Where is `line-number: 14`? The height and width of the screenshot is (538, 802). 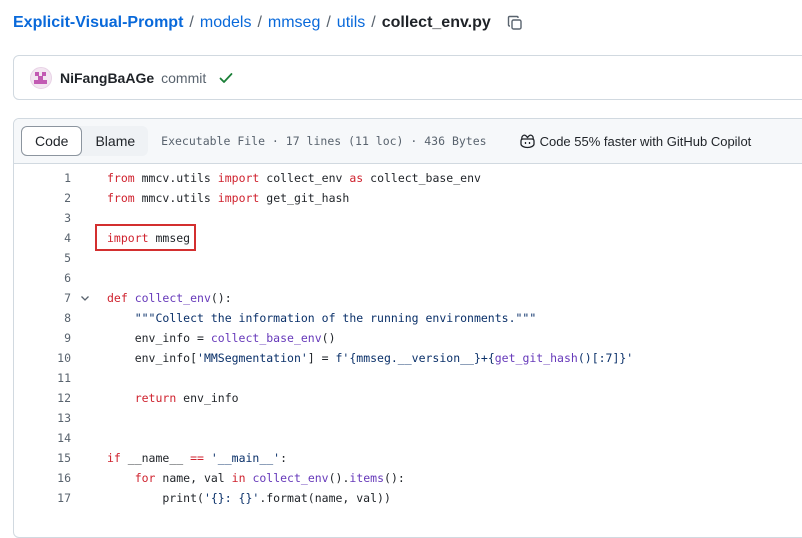
line-number: 14 is located at coordinates (42, 438).